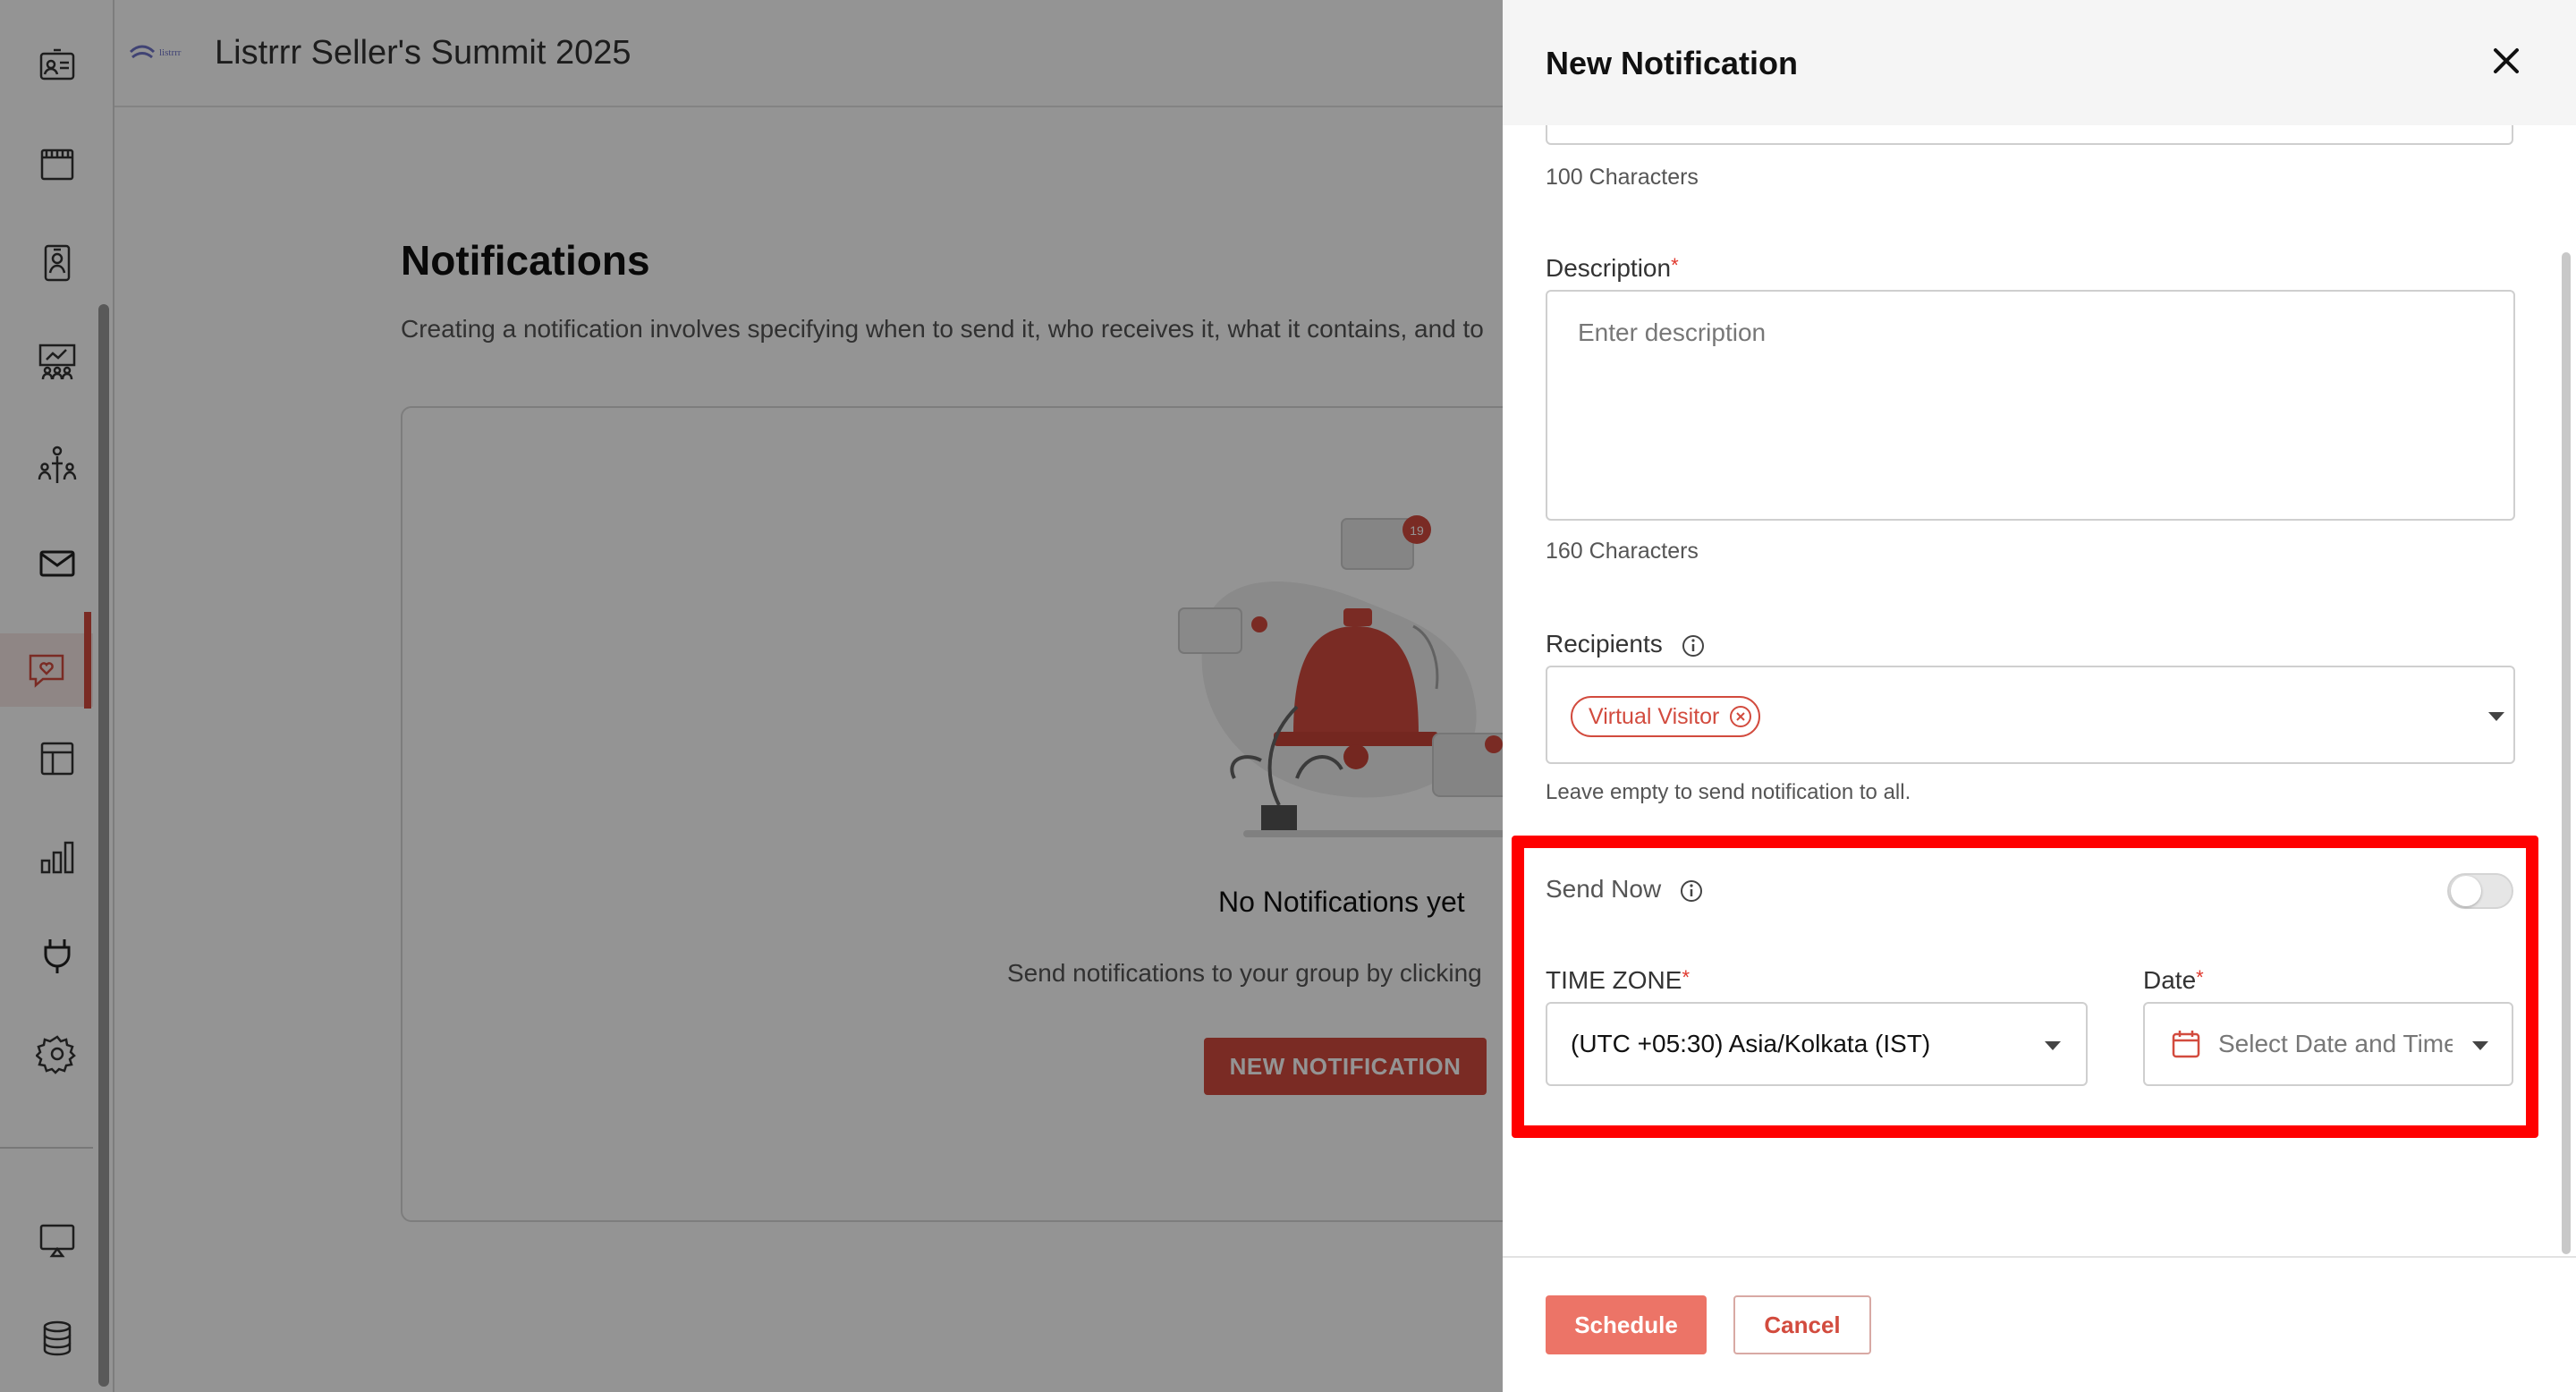  Describe the element at coordinates (1693, 645) in the screenshot. I see `info-icon` at that location.